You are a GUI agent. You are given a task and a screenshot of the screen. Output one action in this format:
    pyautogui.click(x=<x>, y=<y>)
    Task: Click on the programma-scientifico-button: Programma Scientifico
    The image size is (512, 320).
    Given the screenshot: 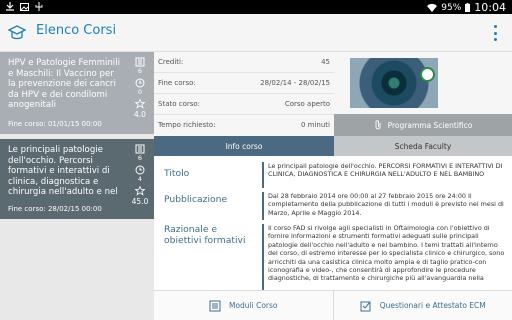 What is the action you would take?
    pyautogui.click(x=423, y=125)
    